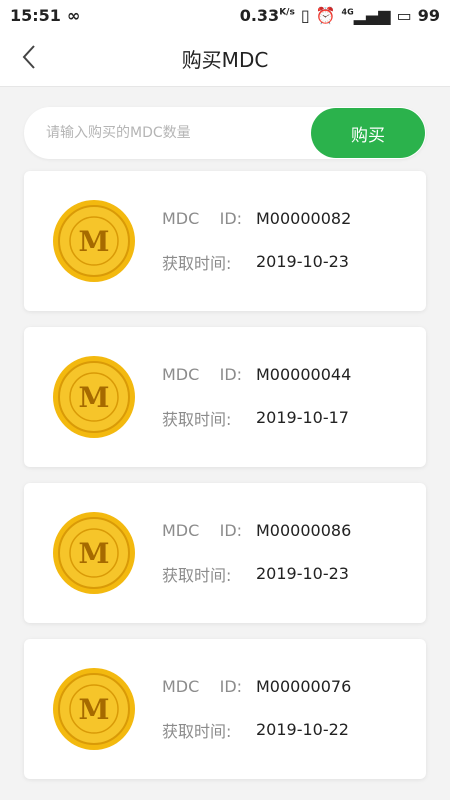  I want to click on chevron-left-icon, so click(28, 57).